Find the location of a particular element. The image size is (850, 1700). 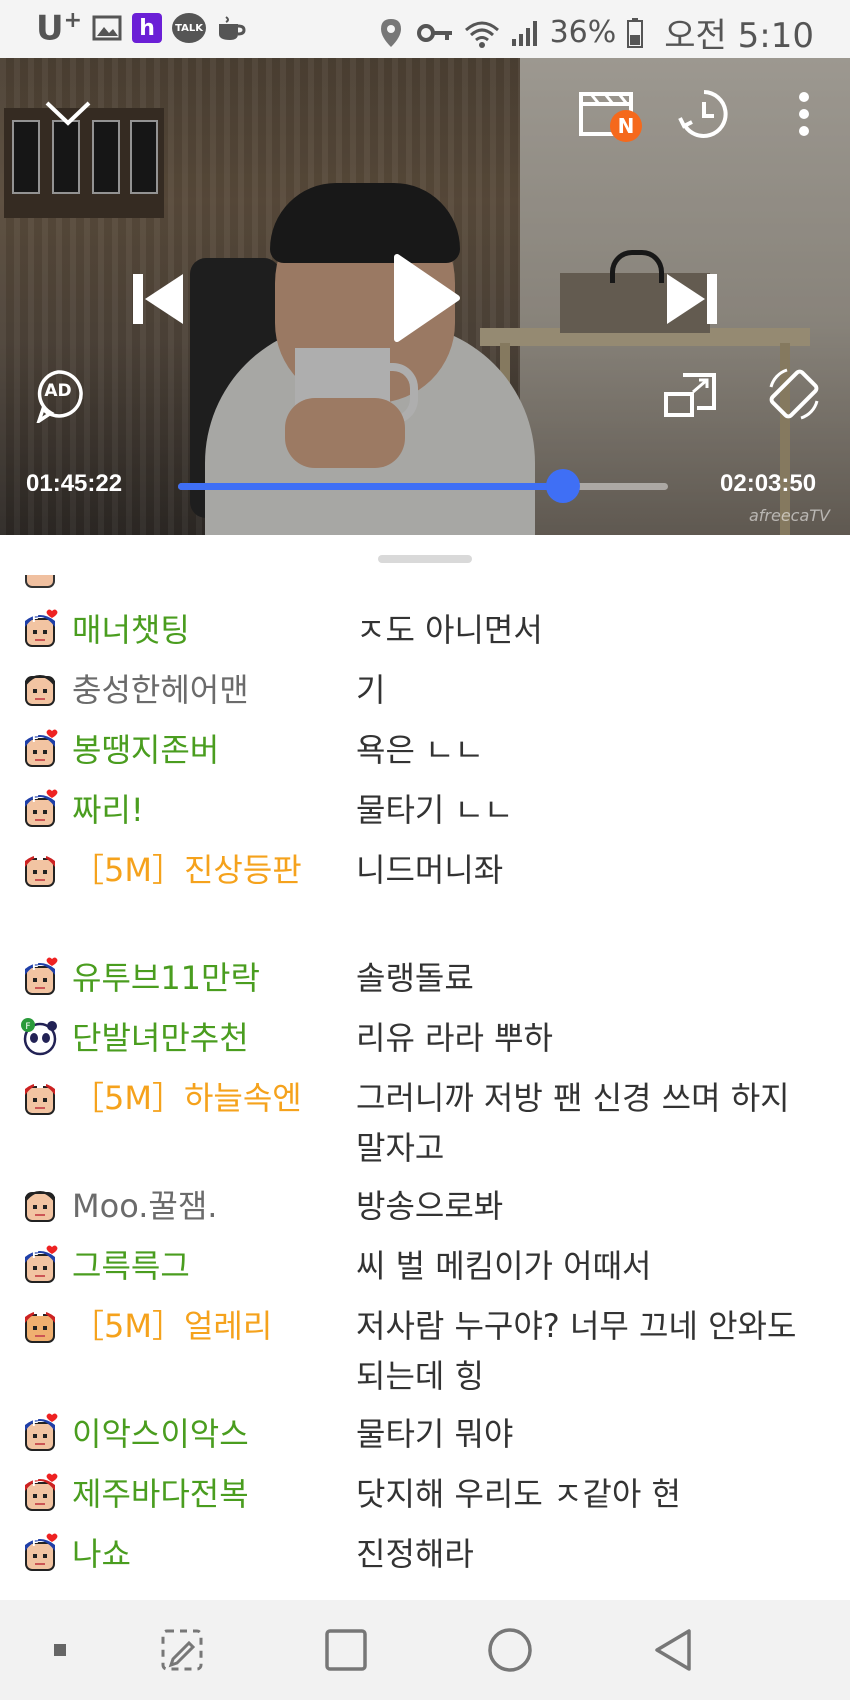

chat-nickname: 짜리! is located at coordinates (187, 810).